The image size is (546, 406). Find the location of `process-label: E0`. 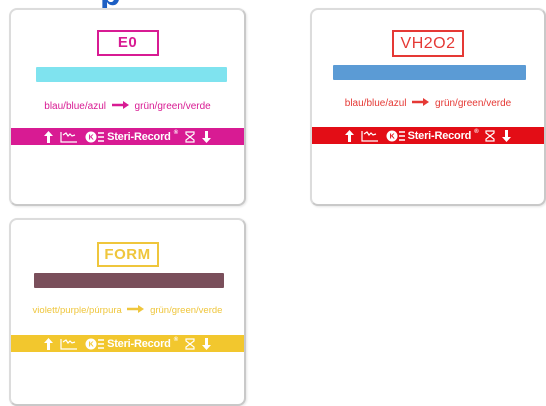

process-label: E0 is located at coordinates (127, 43).